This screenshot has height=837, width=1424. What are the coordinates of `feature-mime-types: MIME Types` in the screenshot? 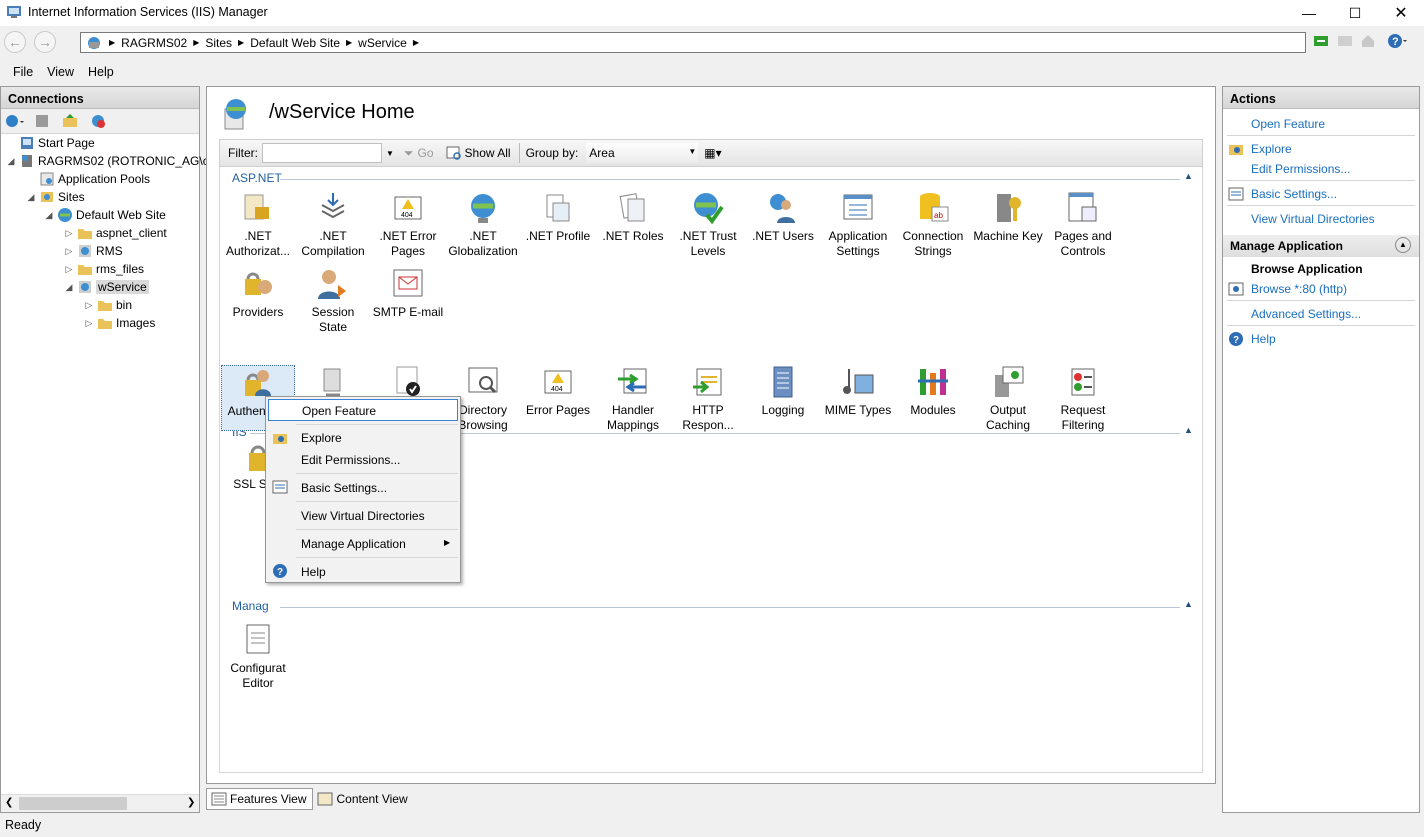 It's located at (858, 391).